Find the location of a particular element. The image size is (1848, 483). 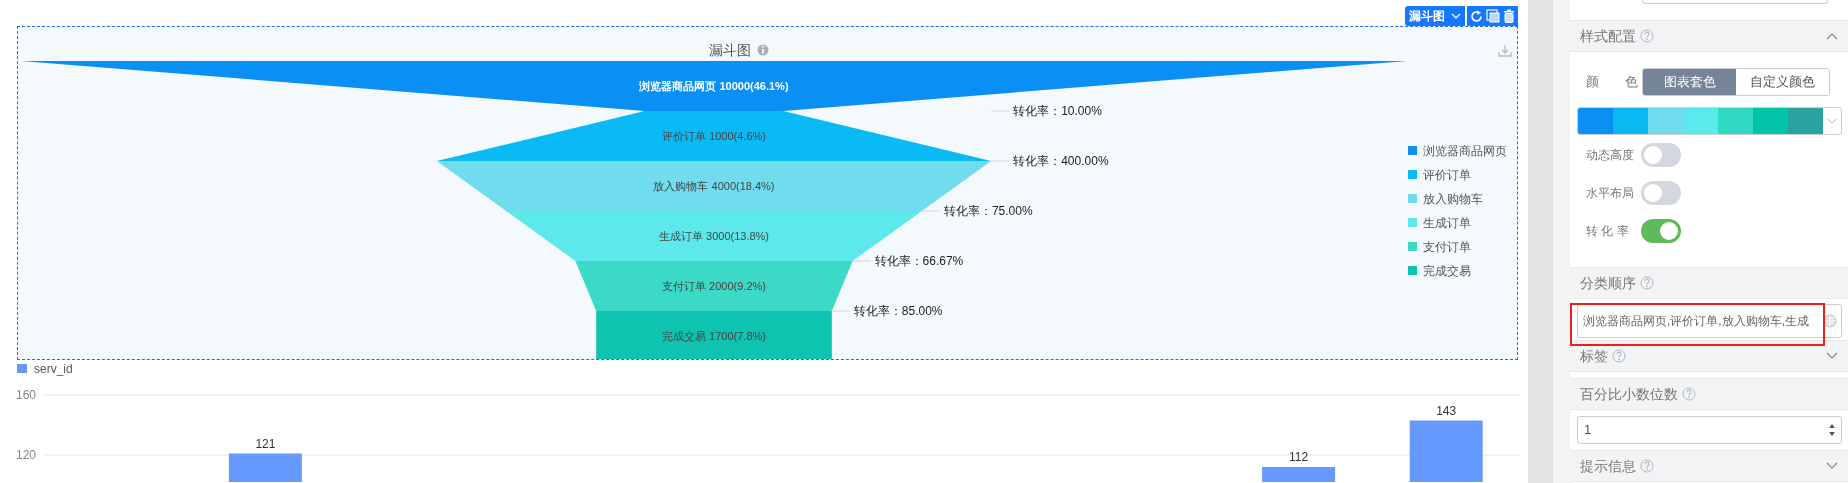

input-field is located at coordinates (1735, 2).